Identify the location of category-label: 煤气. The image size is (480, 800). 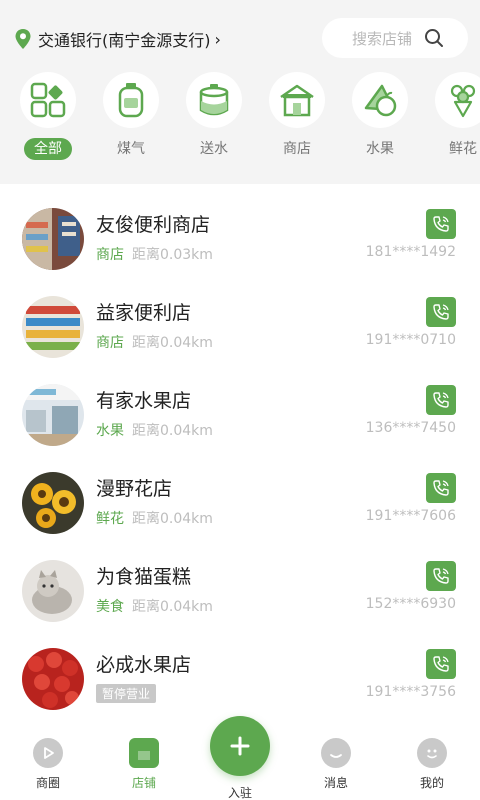
(131, 149).